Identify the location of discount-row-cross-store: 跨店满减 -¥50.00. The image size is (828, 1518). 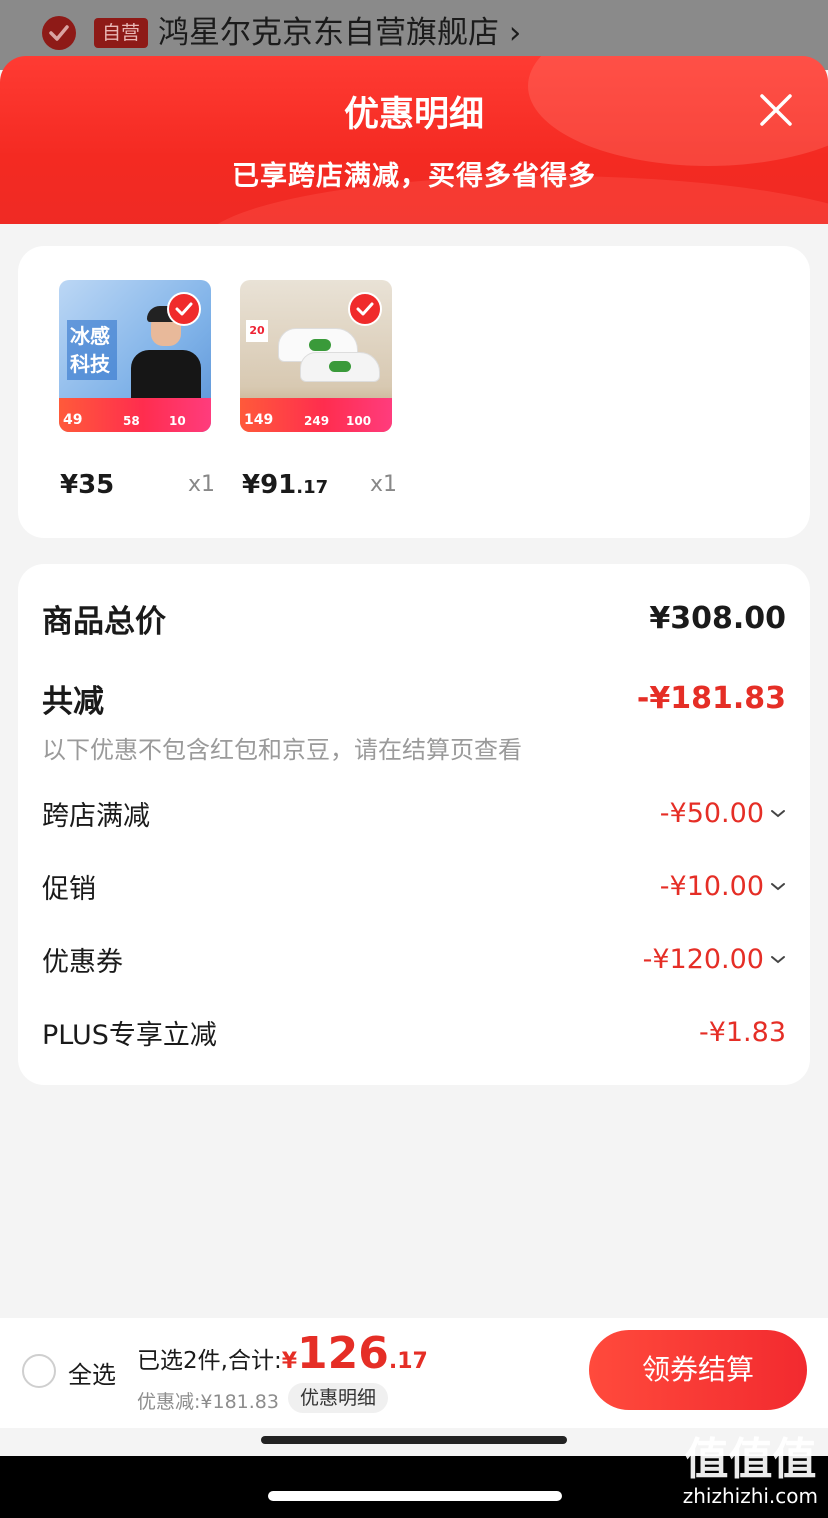
(414, 813).